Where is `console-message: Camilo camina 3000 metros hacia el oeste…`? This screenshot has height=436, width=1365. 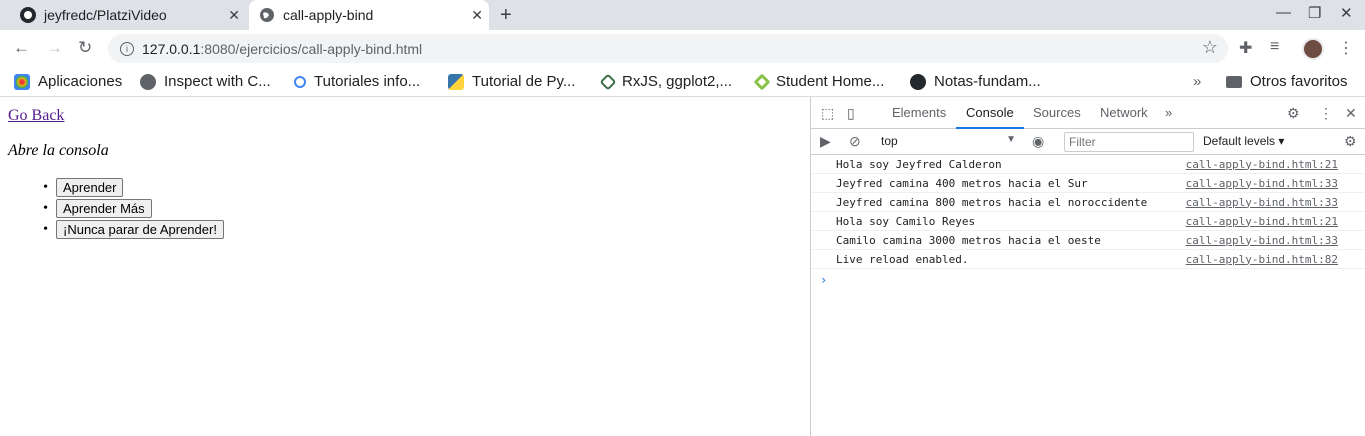
console-message: Camilo camina 3000 metros hacia el oeste… is located at coordinates (1088, 240).